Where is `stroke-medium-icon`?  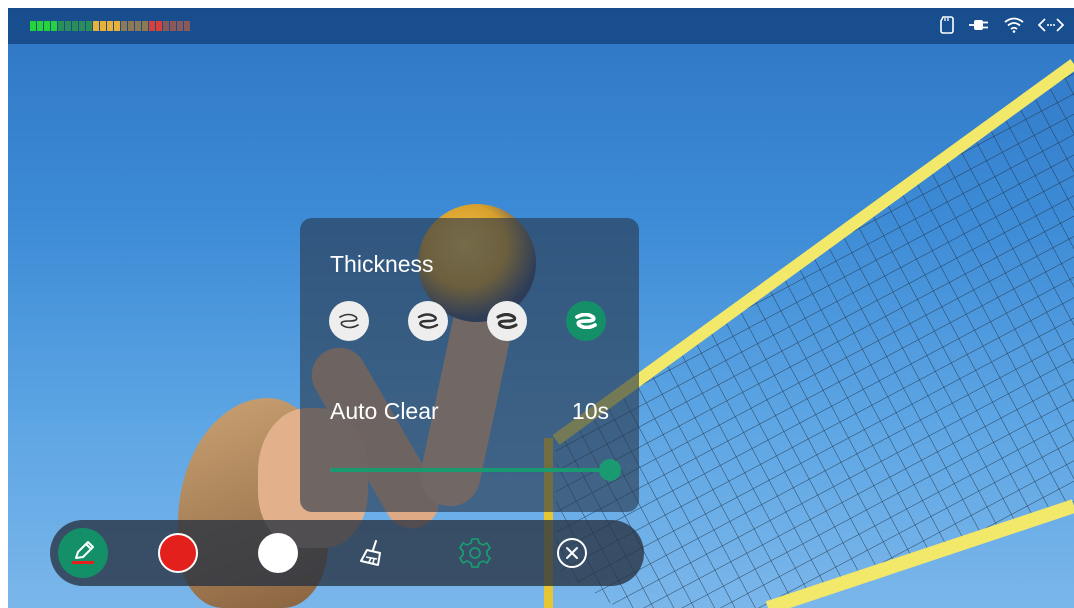 stroke-medium-icon is located at coordinates (428, 321).